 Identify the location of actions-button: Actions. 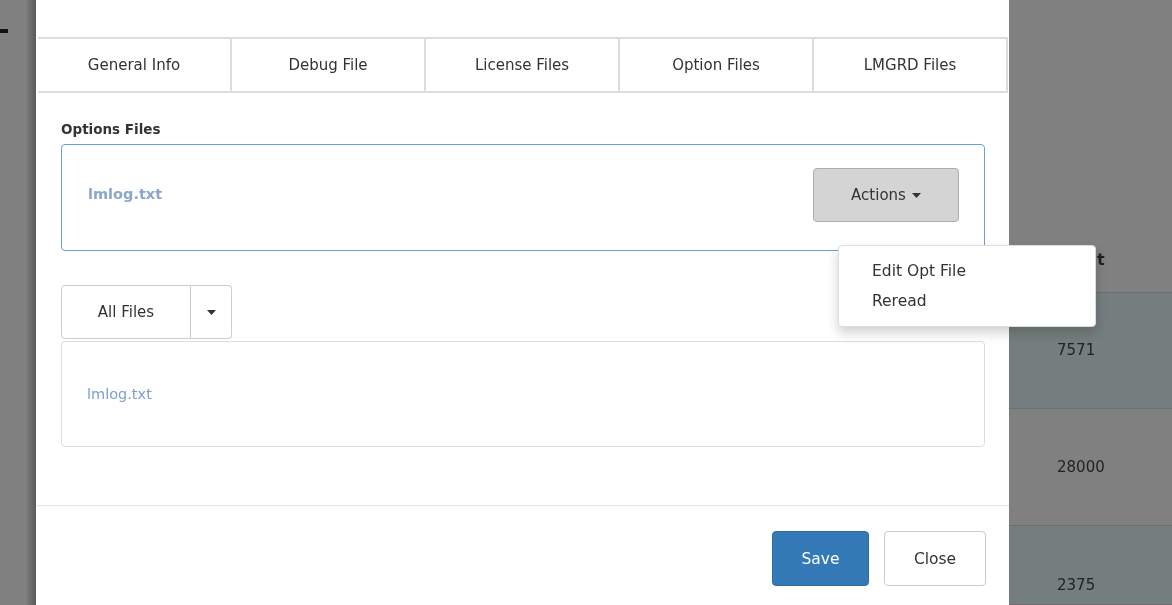
(886, 195).